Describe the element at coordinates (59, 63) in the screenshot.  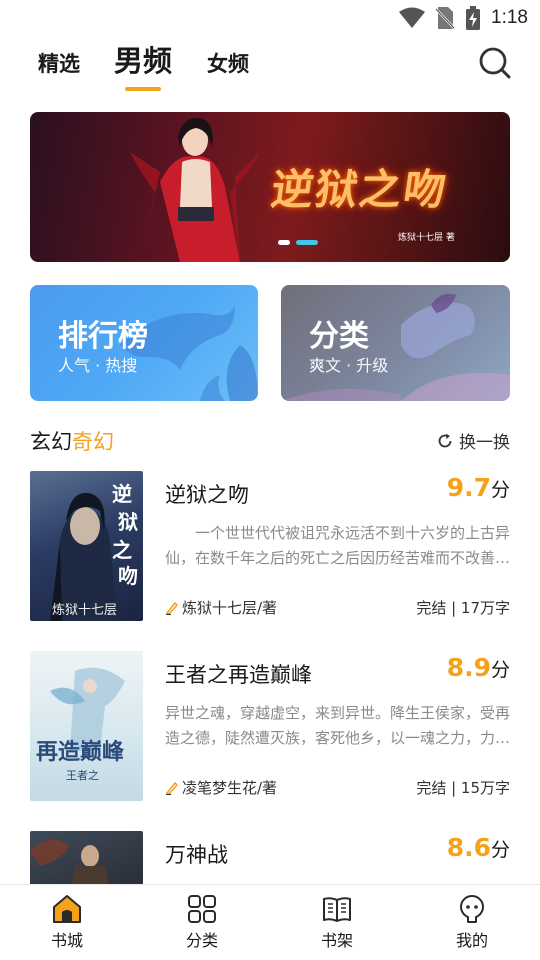
I see `tab-jingxuan: 精选` at that location.